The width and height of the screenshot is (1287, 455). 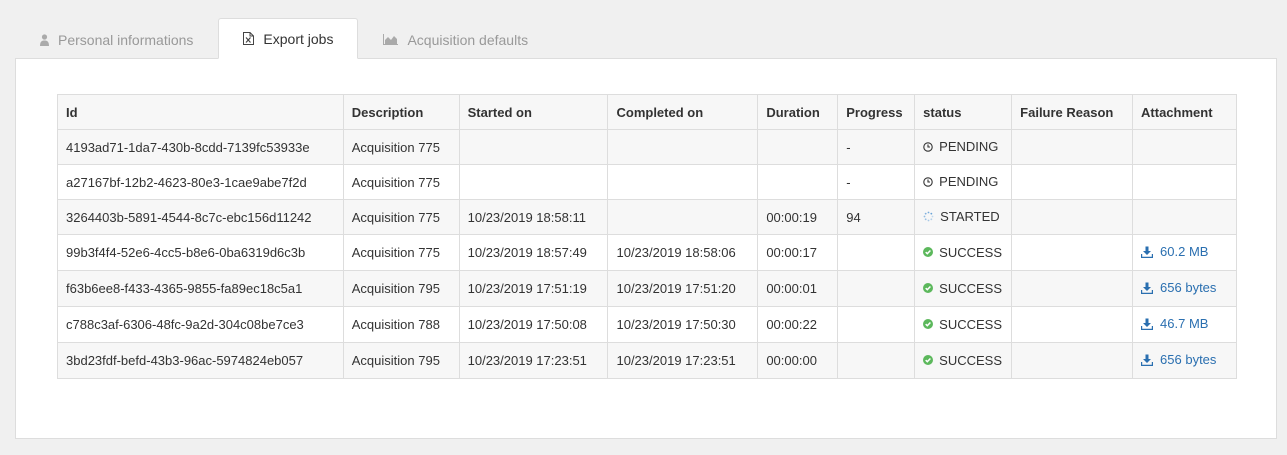 What do you see at coordinates (401, 182) in the screenshot?
I see `cell-description: Acquisition 775` at bounding box center [401, 182].